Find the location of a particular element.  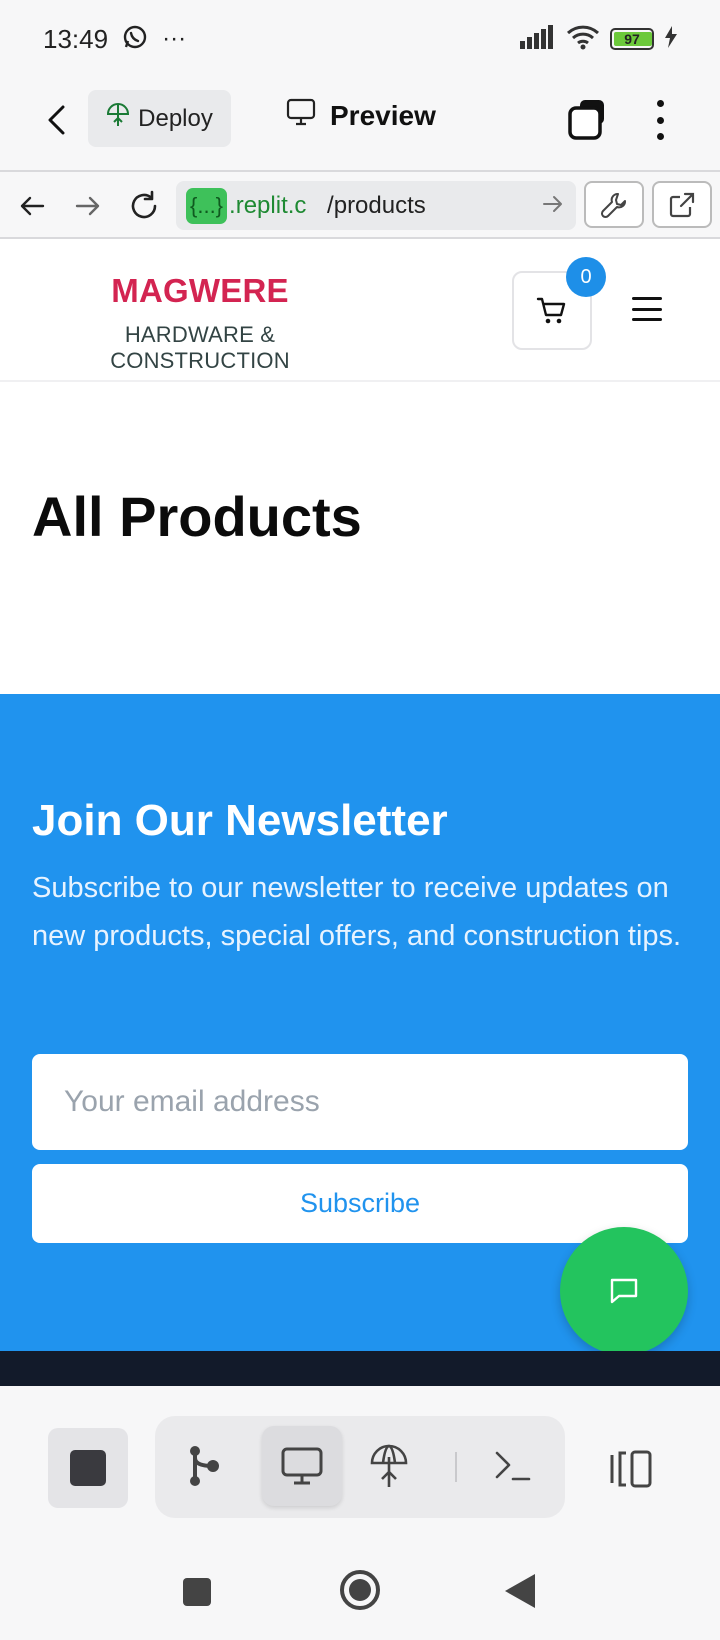

system-nav-bar is located at coordinates (360, 1588).